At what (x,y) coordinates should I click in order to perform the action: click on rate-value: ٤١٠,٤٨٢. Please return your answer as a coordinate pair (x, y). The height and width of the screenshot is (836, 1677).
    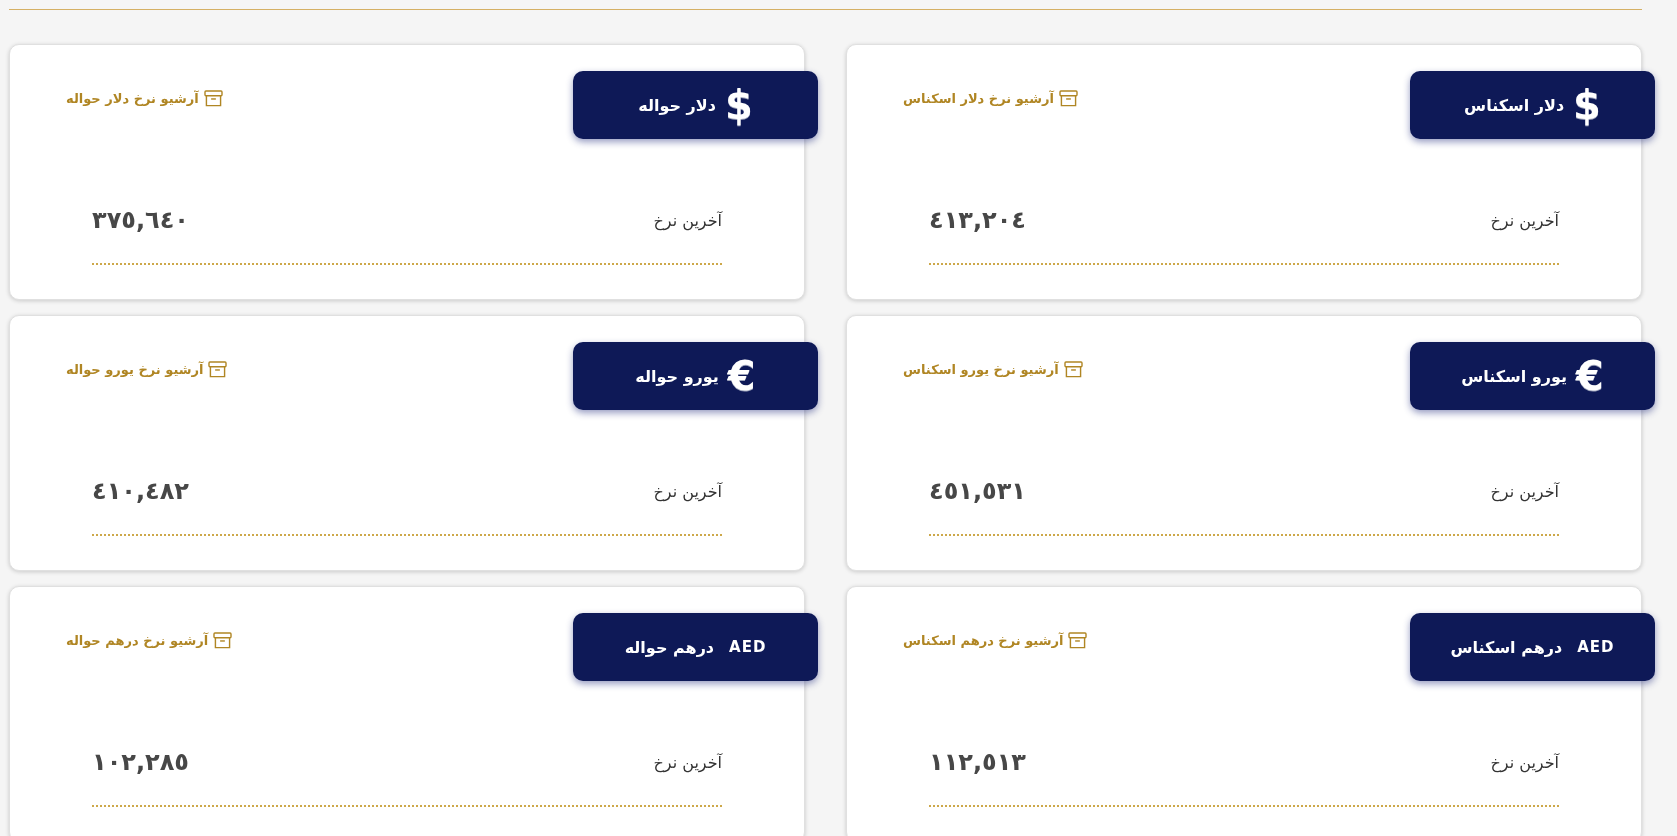
    Looking at the image, I should click on (140, 491).